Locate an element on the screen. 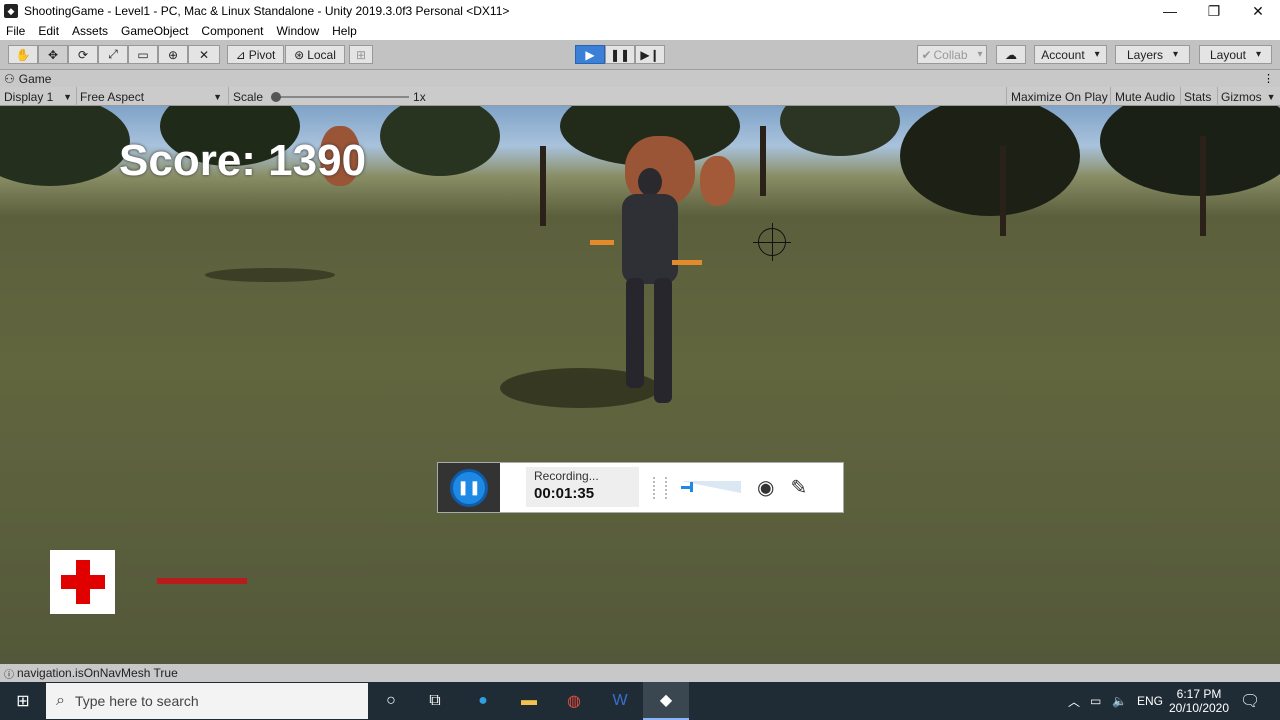  health-bar-fill is located at coordinates (202, 581).